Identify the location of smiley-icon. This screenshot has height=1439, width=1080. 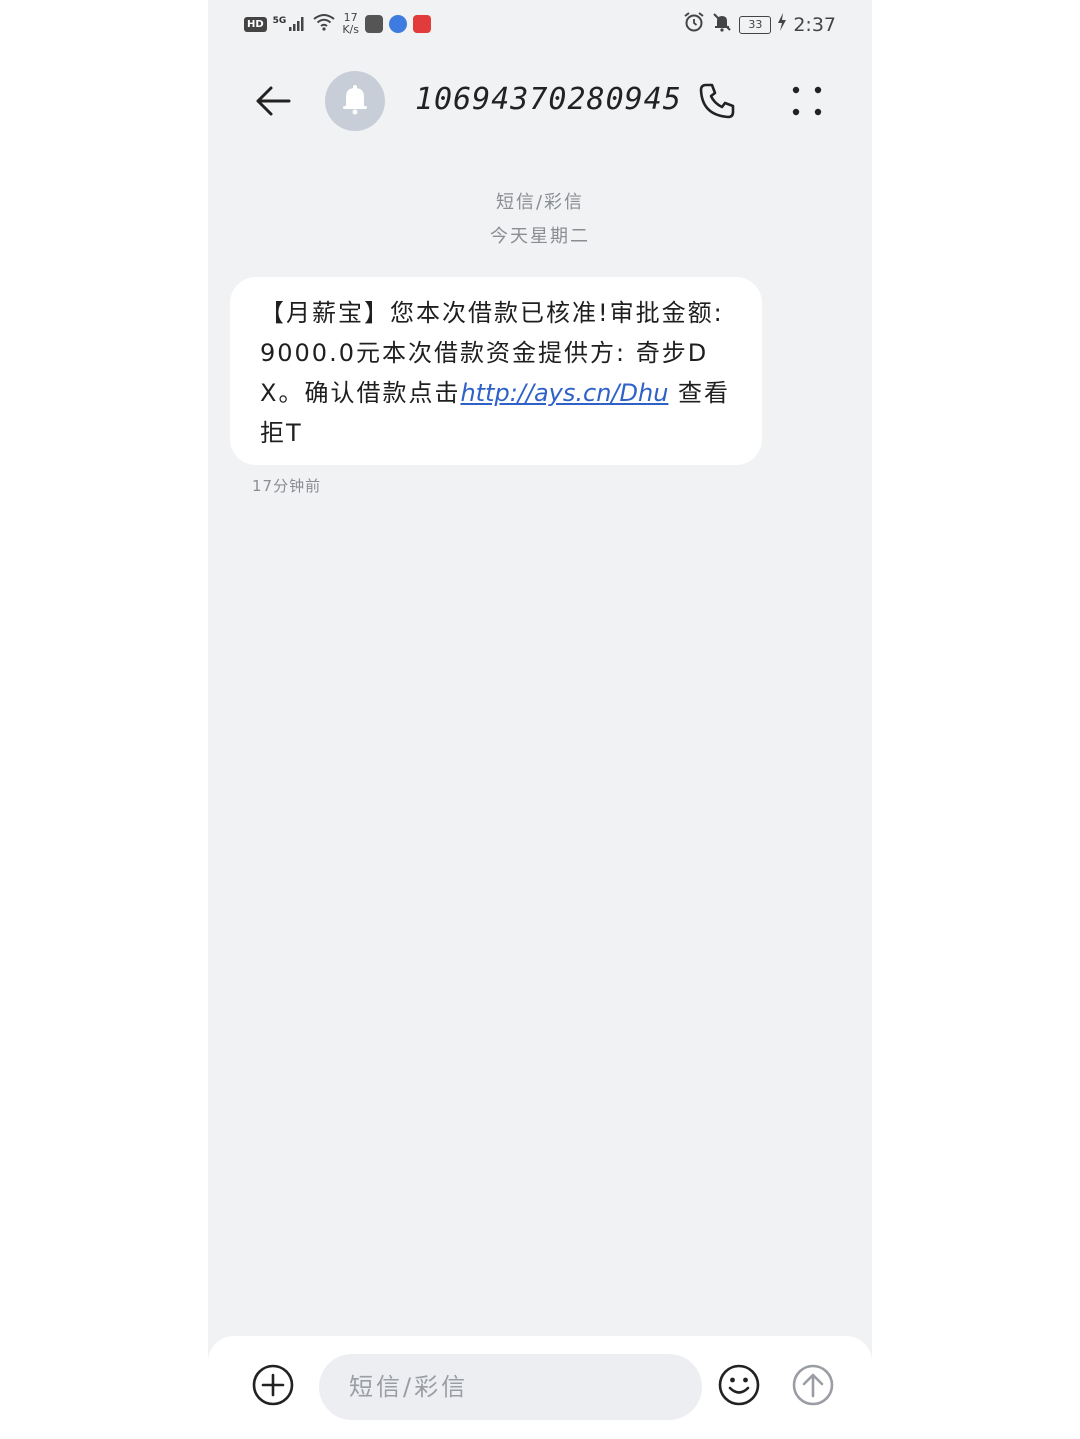
(739, 1387).